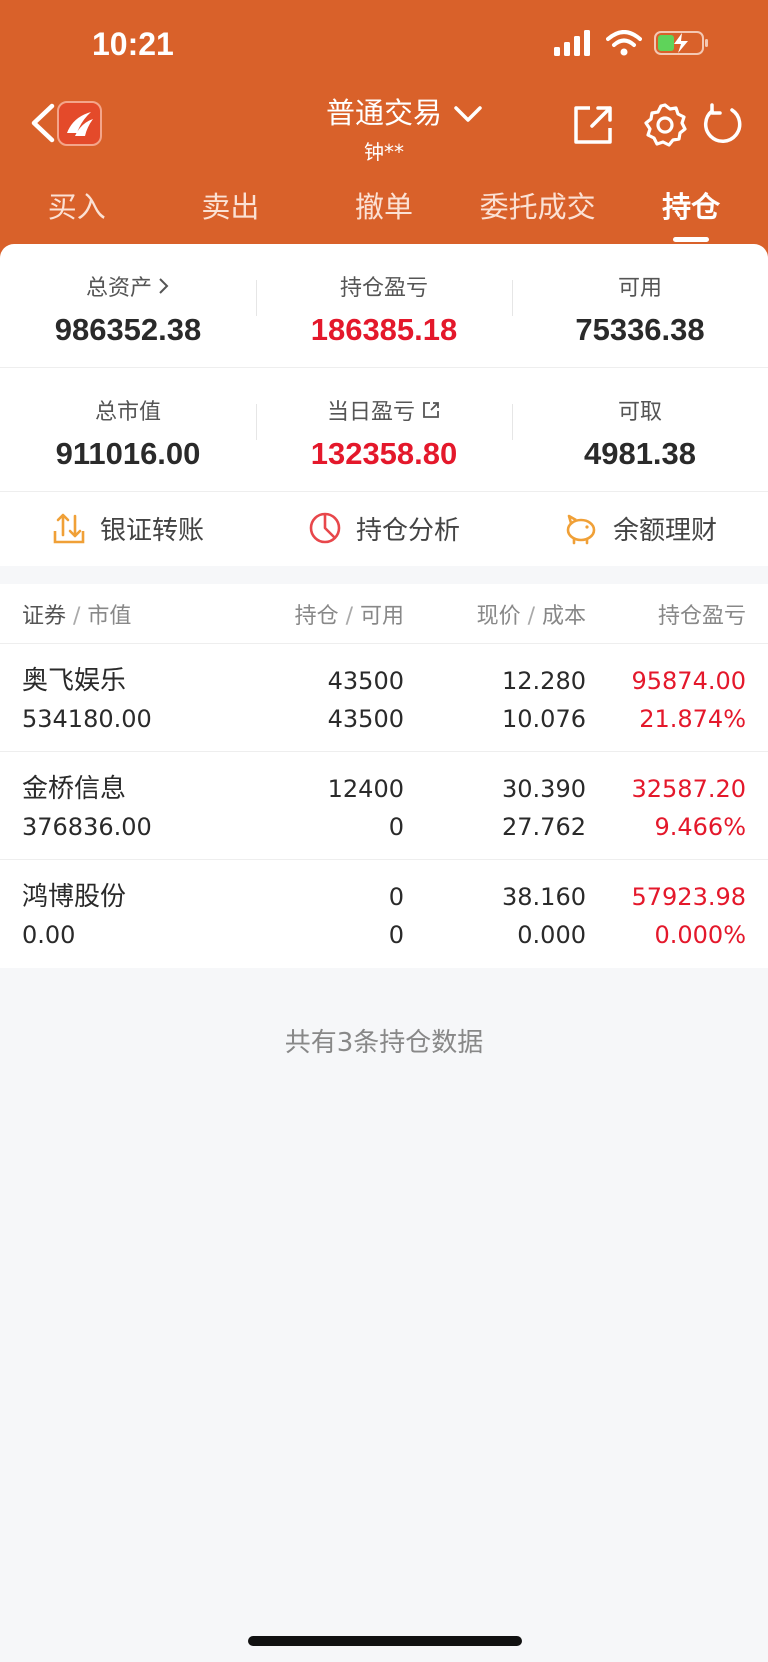 Image resolution: width=768 pixels, height=1662 pixels. I want to click on stat-label: 总市值, so click(127, 412).